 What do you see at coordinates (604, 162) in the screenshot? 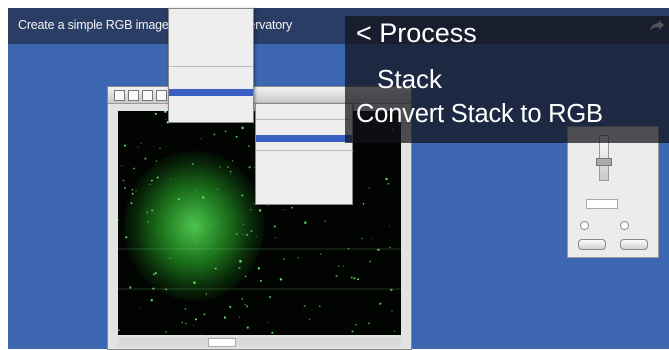
I see `slider-thumb` at bounding box center [604, 162].